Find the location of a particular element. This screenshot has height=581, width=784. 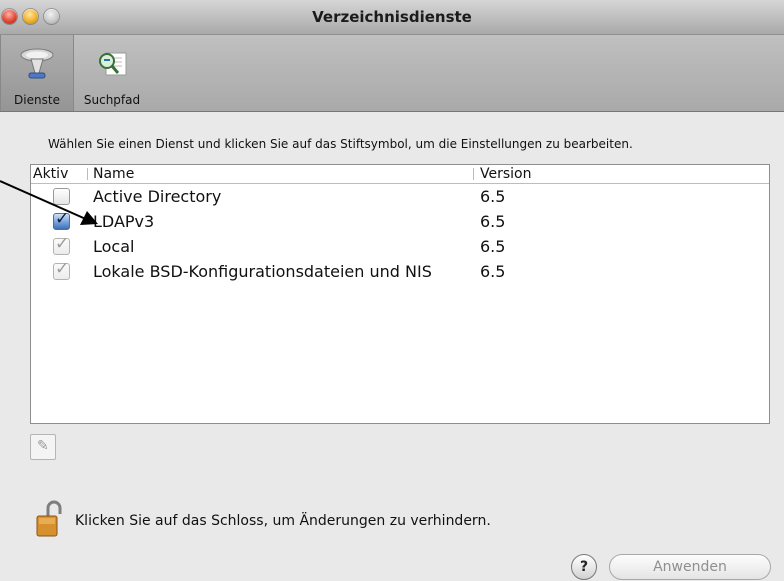

annotation-arrow is located at coordinates (49, 202).